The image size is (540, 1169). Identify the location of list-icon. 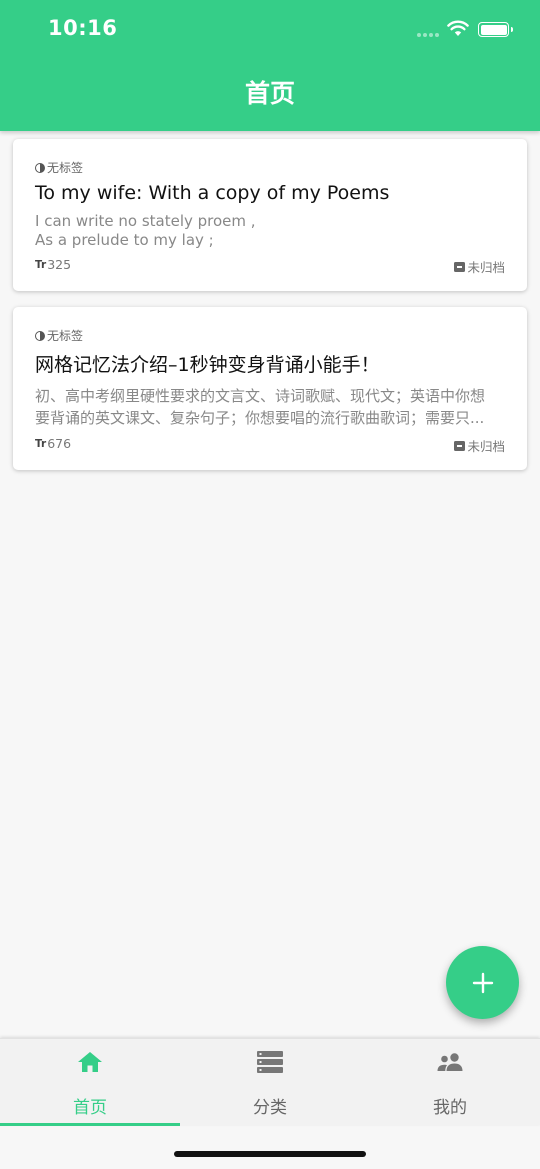
(270, 1062).